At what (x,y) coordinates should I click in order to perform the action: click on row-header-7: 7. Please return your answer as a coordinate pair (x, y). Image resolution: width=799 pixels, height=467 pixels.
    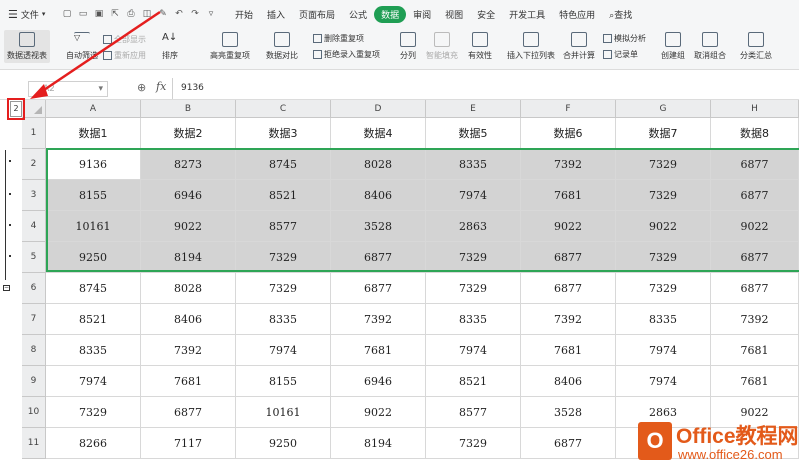
    Looking at the image, I should click on (34, 319).